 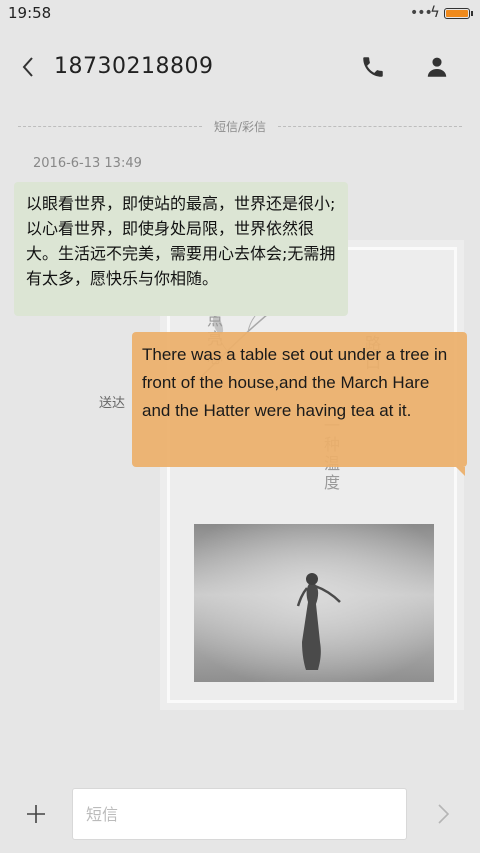 I want to click on conversation-header: 18730218809, so click(x=240, y=68).